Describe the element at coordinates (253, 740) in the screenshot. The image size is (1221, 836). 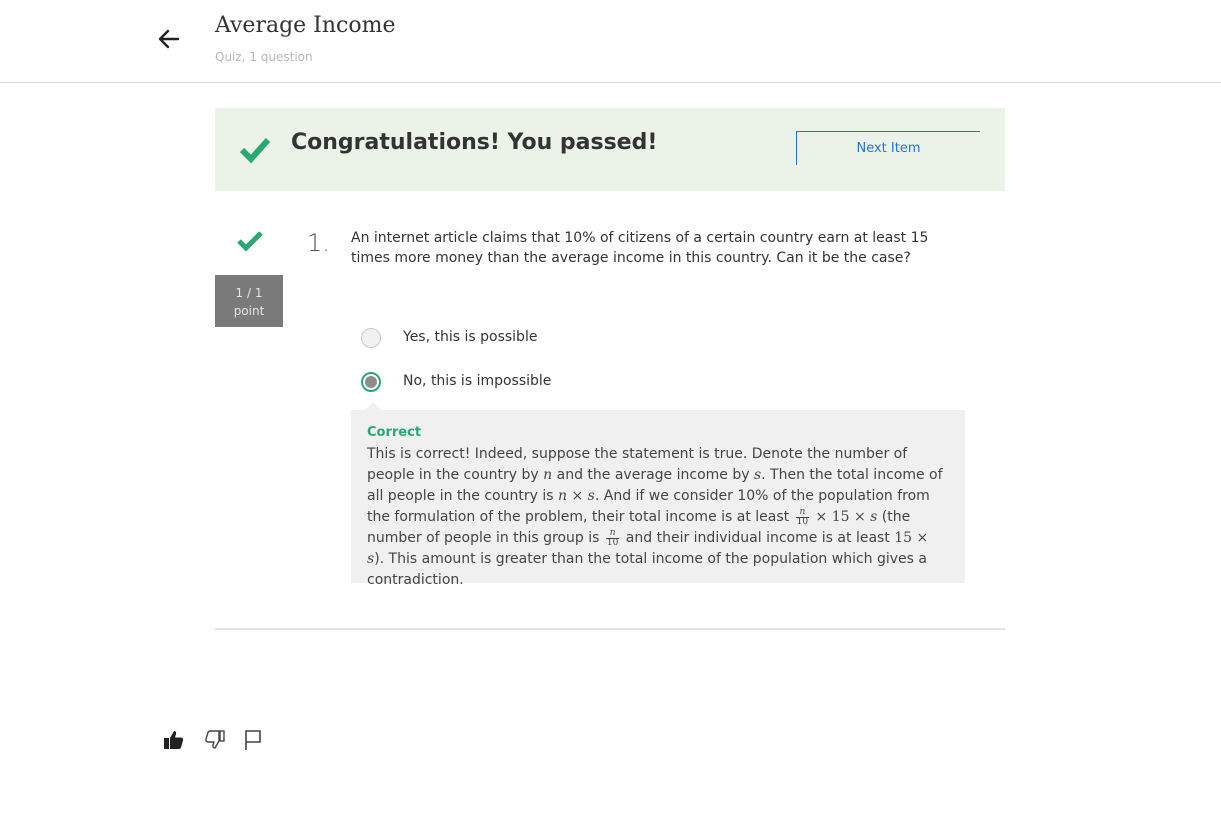
I see `flag-icon` at that location.